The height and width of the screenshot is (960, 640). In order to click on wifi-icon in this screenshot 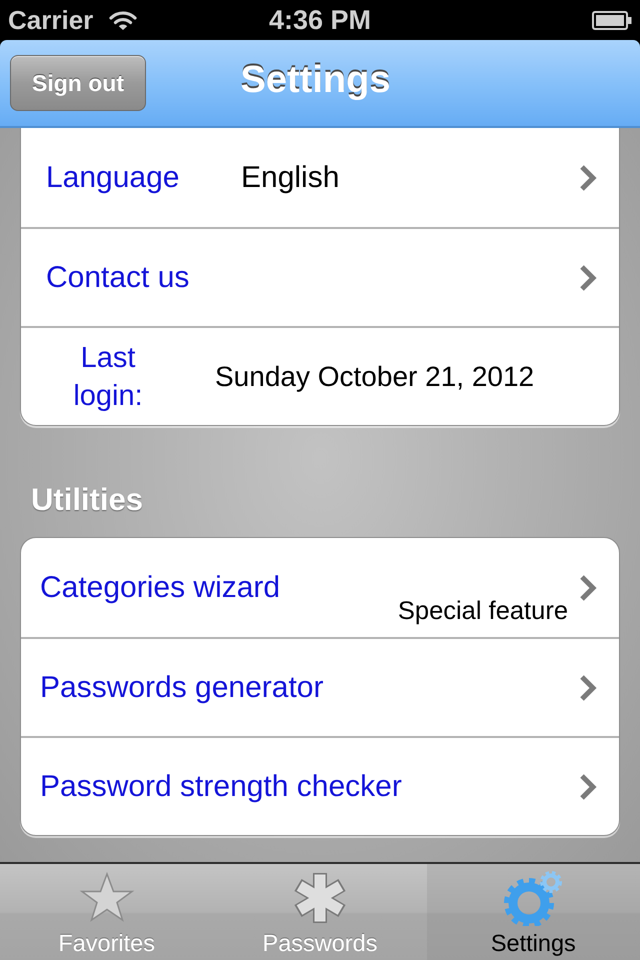, I will do `click(123, 20)`.